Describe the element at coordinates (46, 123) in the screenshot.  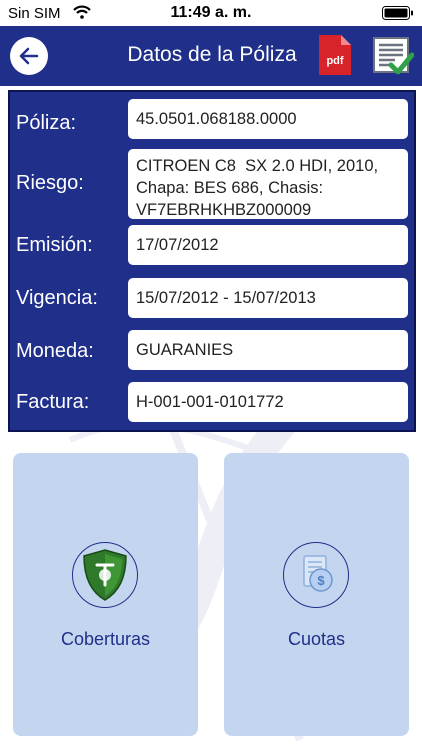
I see `policy-label: Póliza:` at that location.